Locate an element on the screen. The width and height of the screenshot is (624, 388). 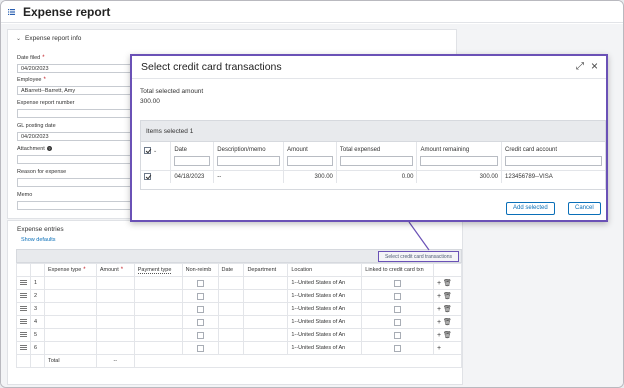
select-cc-transactions-button: Select credit card transactions is located at coordinates (418, 256).